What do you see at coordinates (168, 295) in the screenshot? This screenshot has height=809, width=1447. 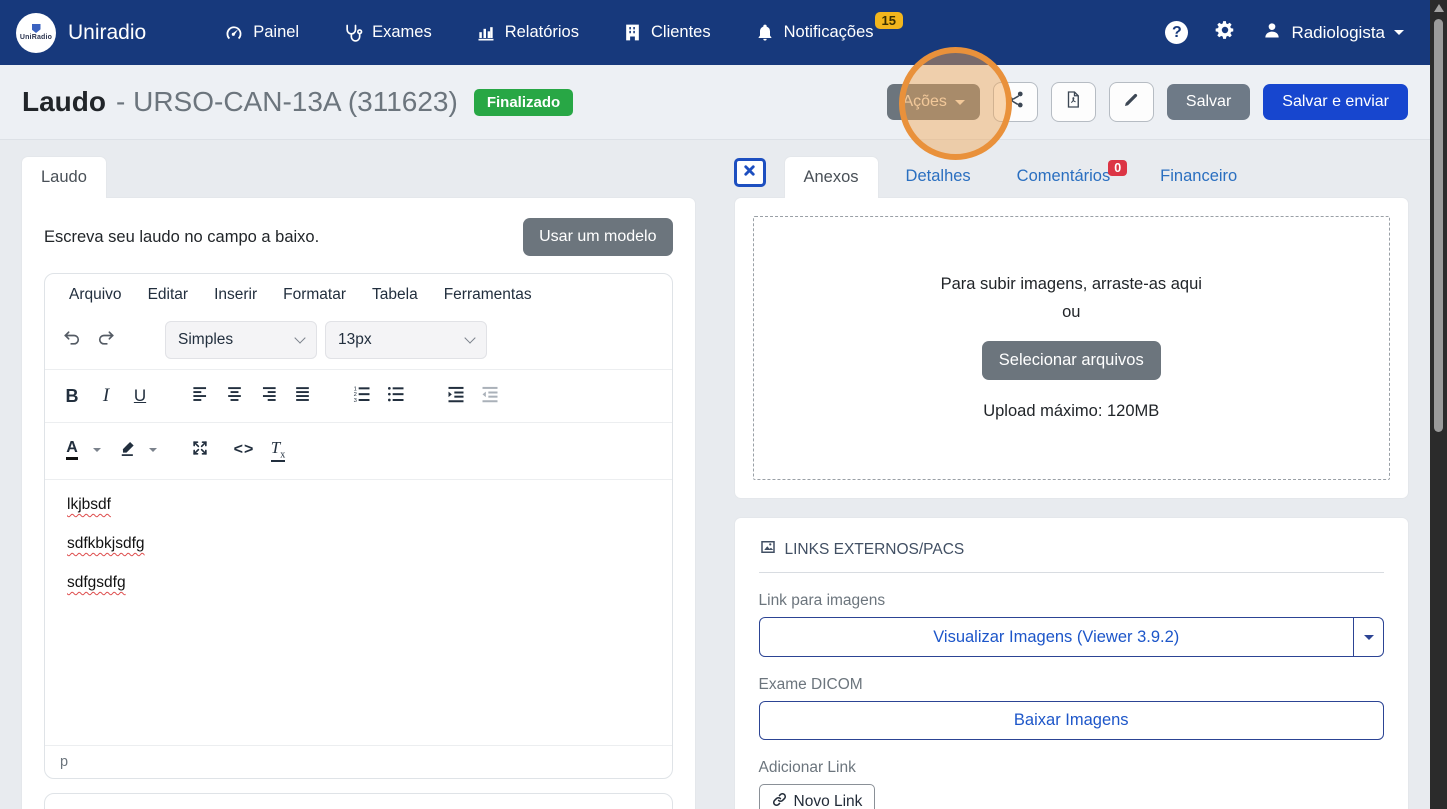 I see `menu-editar: Editar` at bounding box center [168, 295].